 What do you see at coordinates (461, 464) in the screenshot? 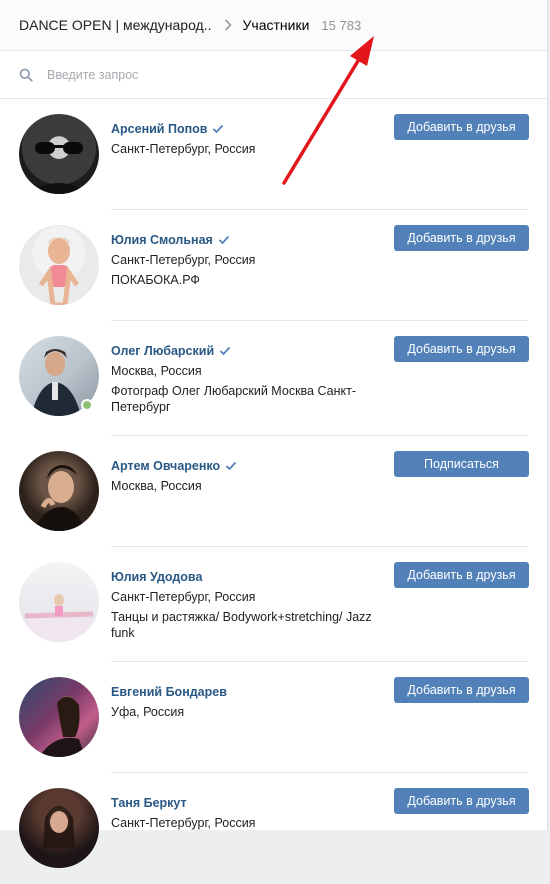
I see `subscribe-button: Подписаться` at bounding box center [461, 464].